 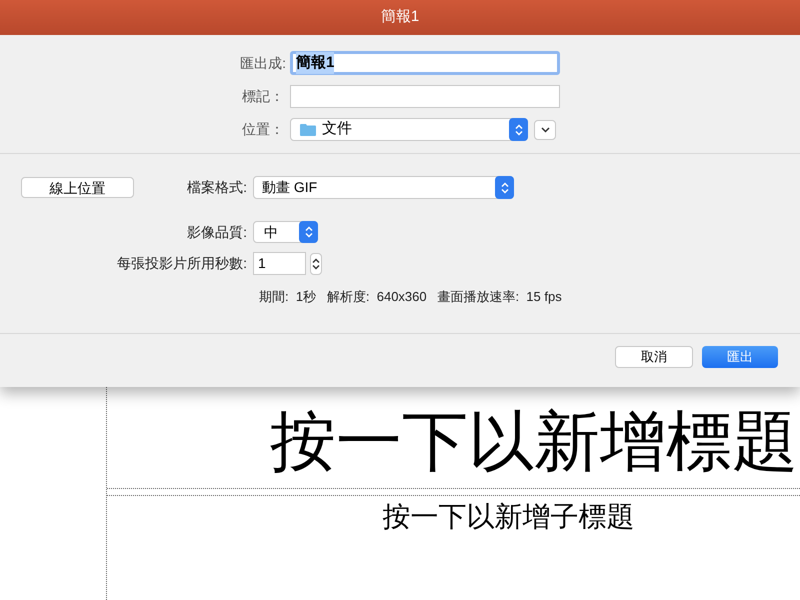 I want to click on subtitle-placeholder: 按一下以新增子標題, so click(x=508, y=517).